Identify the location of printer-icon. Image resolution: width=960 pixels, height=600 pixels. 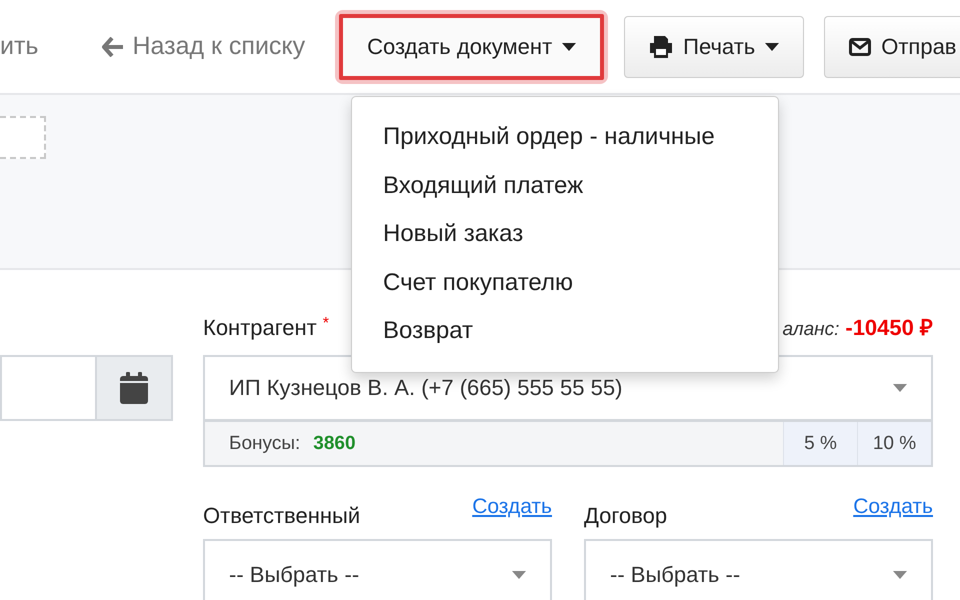
(661, 47).